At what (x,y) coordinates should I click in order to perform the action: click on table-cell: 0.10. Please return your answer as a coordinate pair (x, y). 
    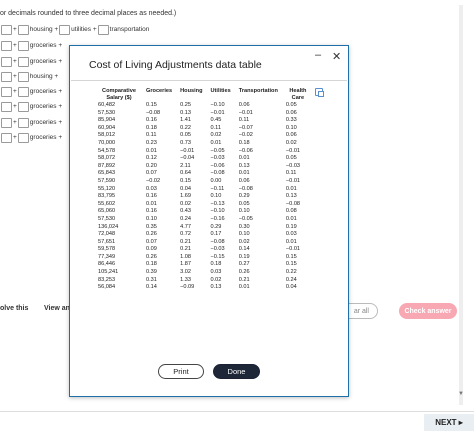
    Looking at the image, I should click on (151, 218).